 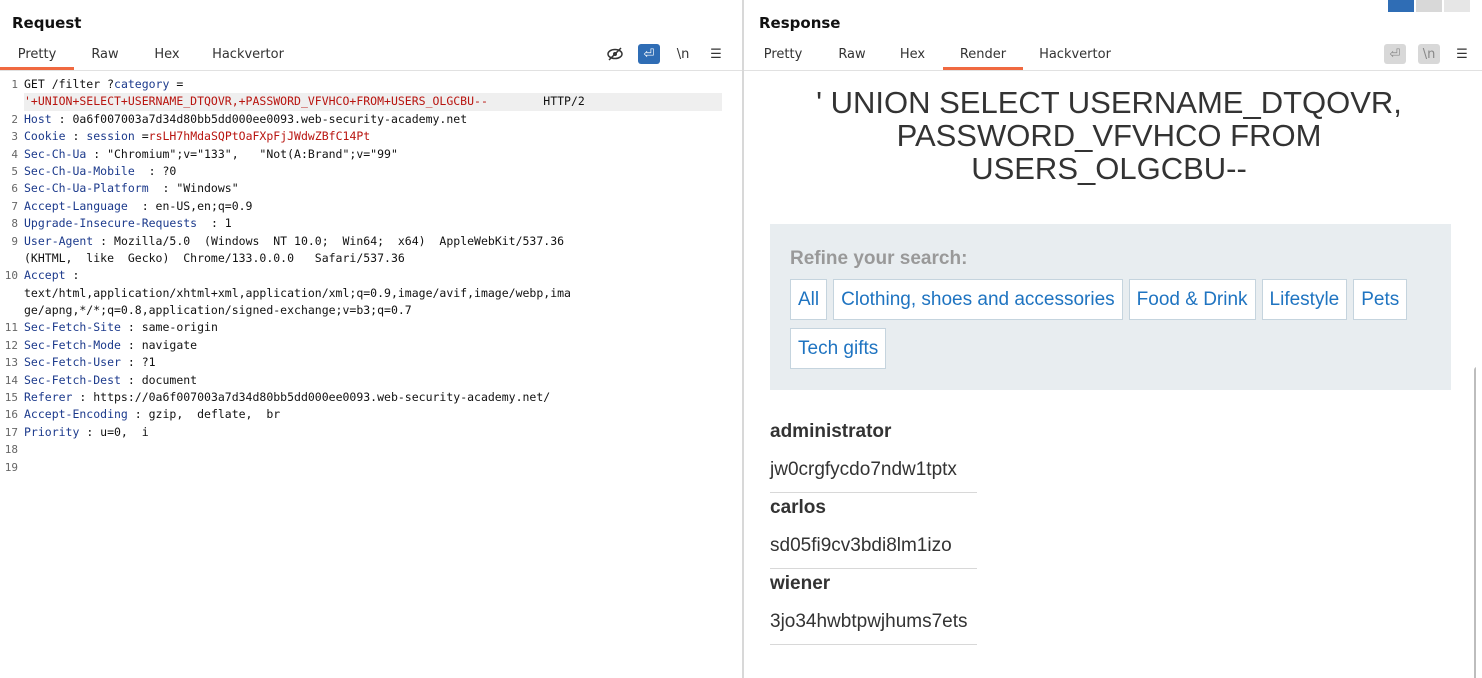 I want to click on line-text: Sec-Ch-Ua-Mobile : ?0, so click(x=100, y=171).